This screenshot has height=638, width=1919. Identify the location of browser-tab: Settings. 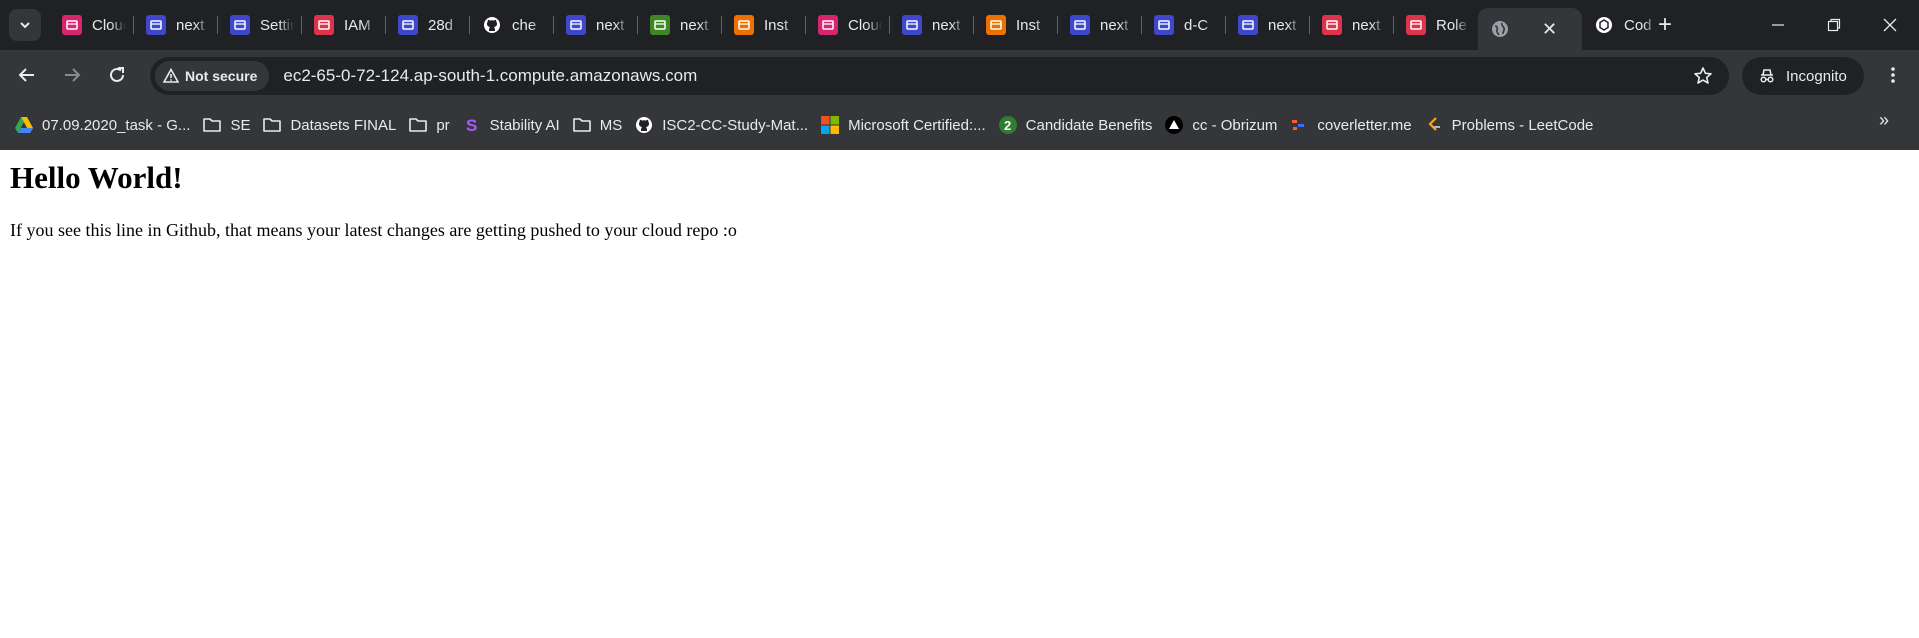
(260, 25).